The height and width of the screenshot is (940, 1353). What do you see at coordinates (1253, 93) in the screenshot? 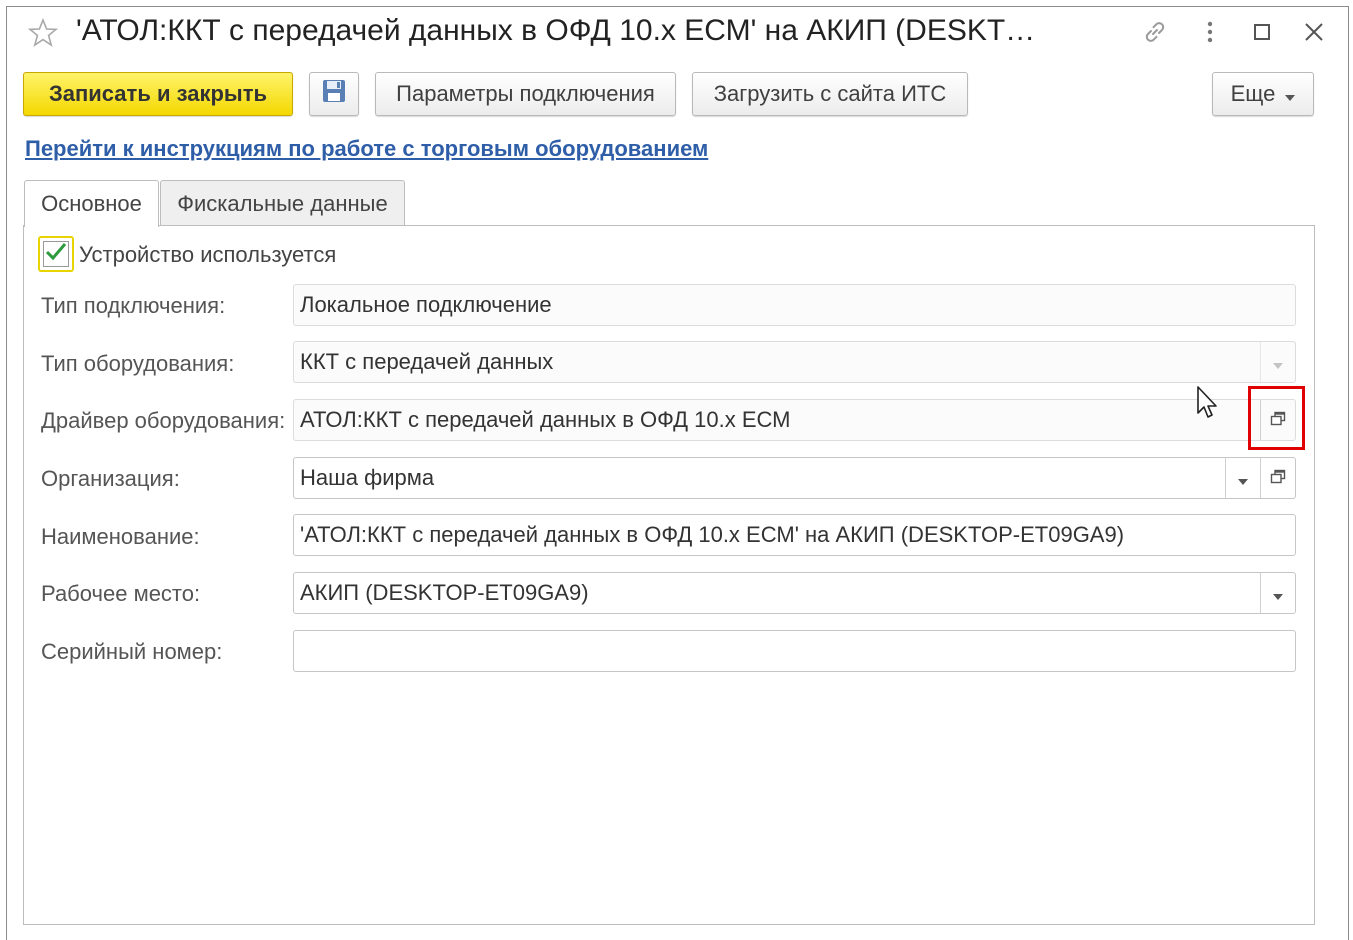
I see `more-button-label: Еще` at bounding box center [1253, 93].